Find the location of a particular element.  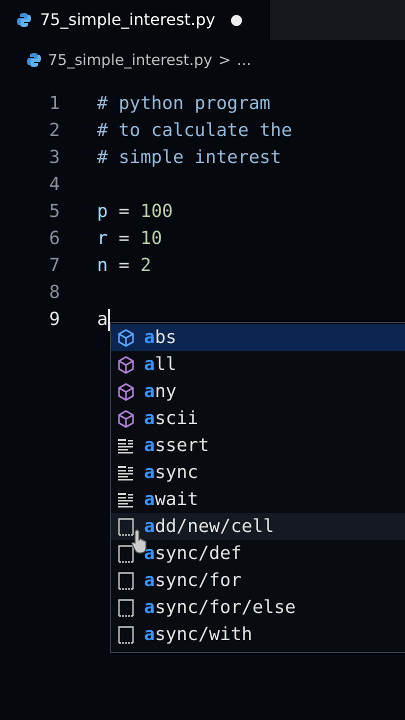

suggestion-item: ascii is located at coordinates (258, 418).